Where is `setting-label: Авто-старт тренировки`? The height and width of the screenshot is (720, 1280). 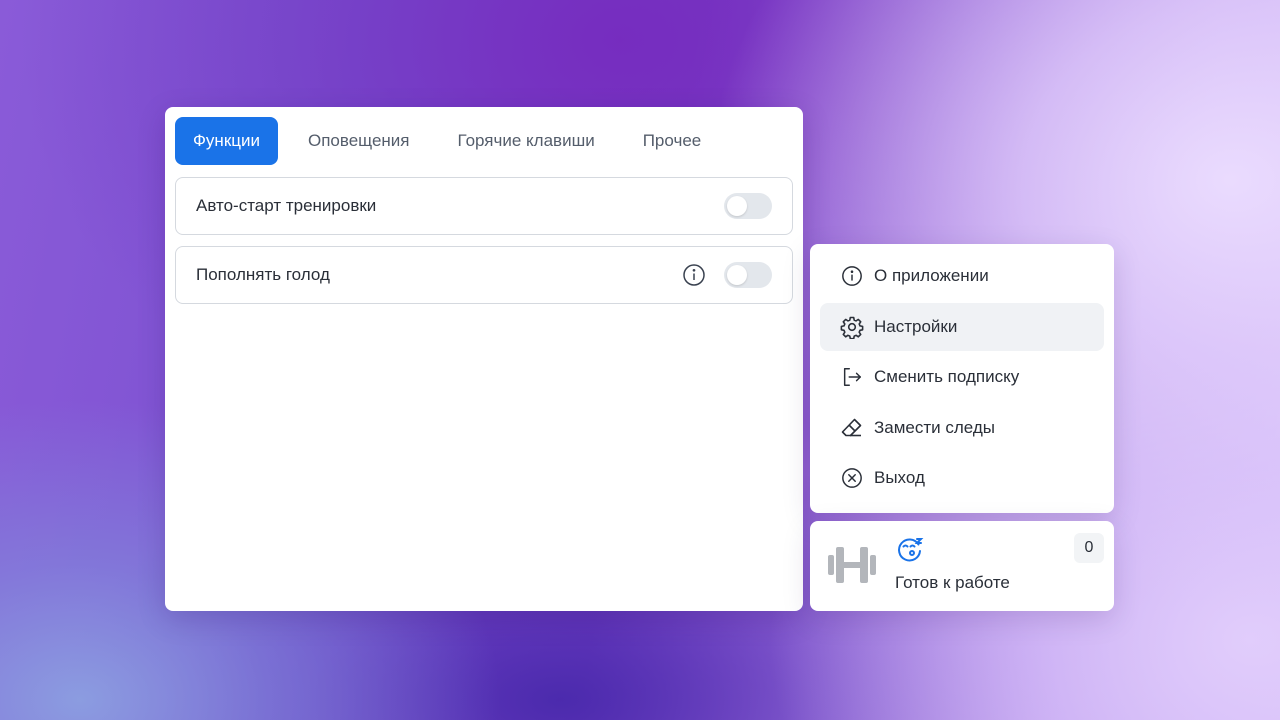
setting-label: Авто-старт тренировки is located at coordinates (286, 205).